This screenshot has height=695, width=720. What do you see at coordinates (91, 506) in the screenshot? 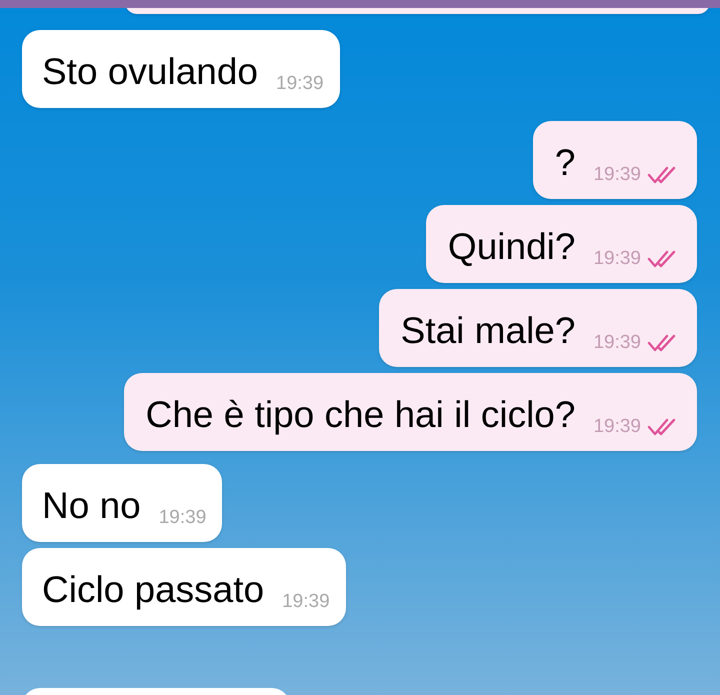
I see `message-text: No no` at bounding box center [91, 506].